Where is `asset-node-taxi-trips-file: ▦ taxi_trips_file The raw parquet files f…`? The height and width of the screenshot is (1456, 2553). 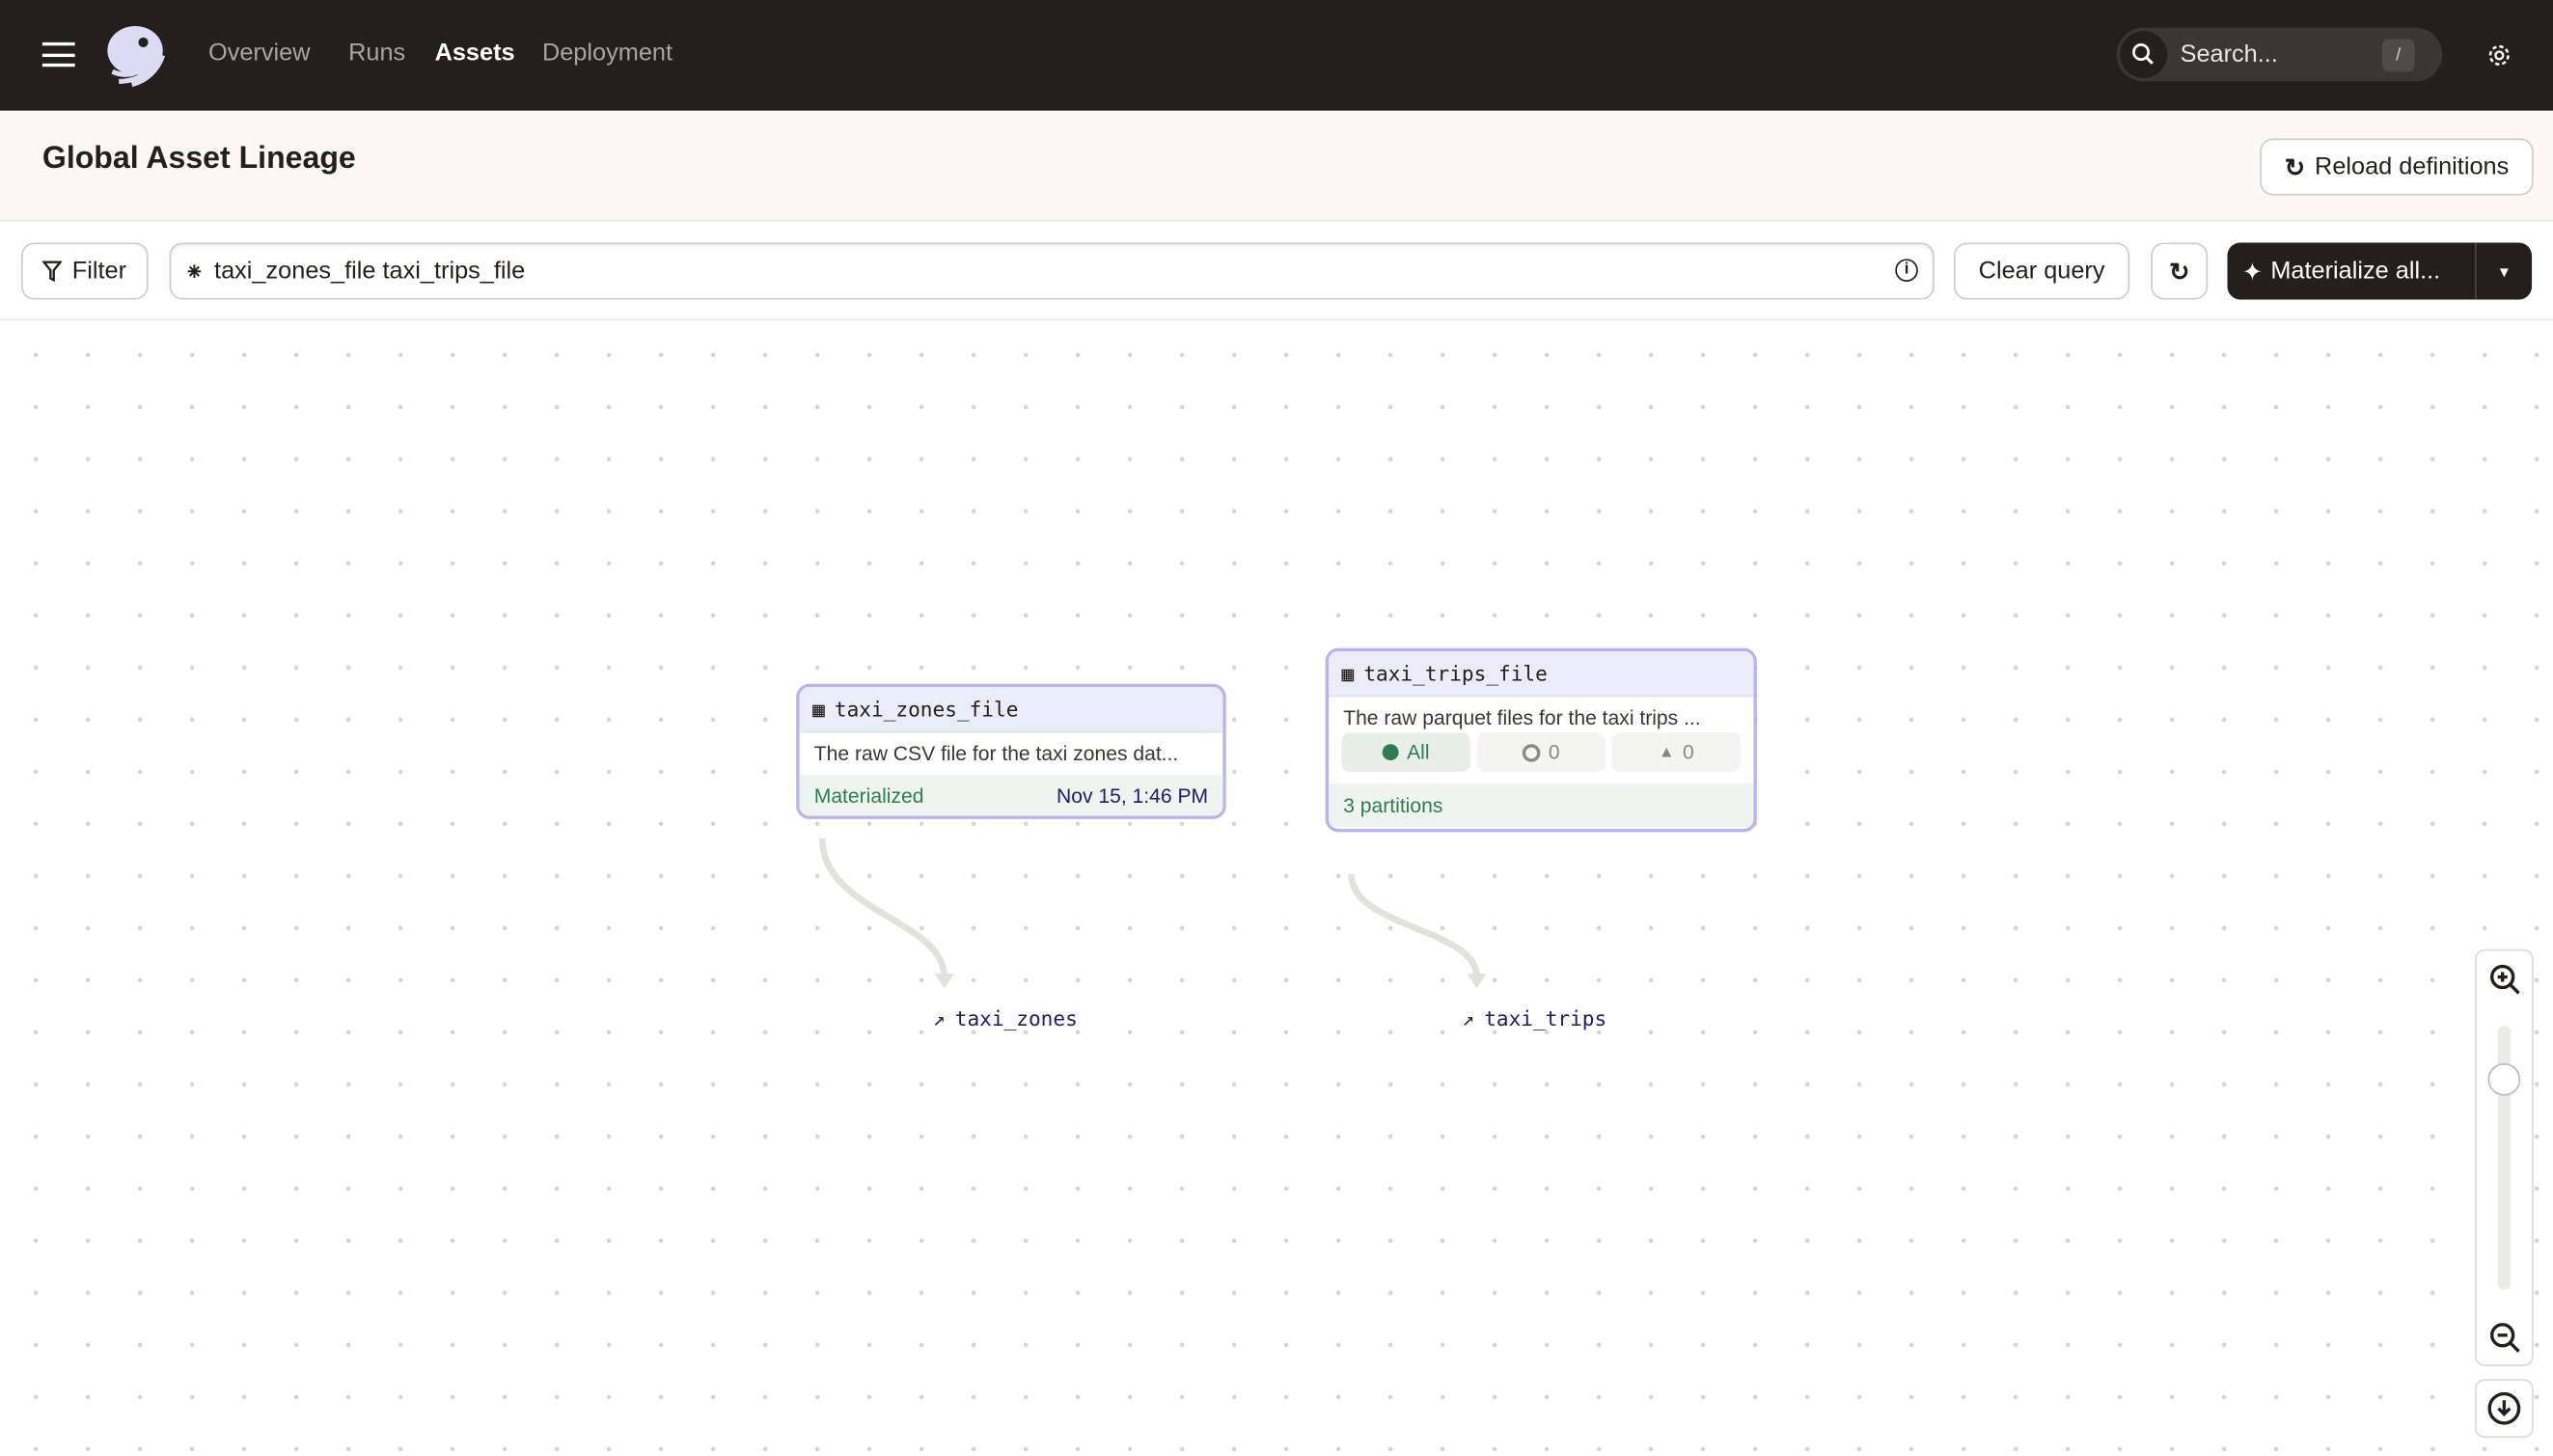
asset-node-taxi-trips-file: ▦ taxi_trips_file The raw parquet files f… is located at coordinates (1541, 740).